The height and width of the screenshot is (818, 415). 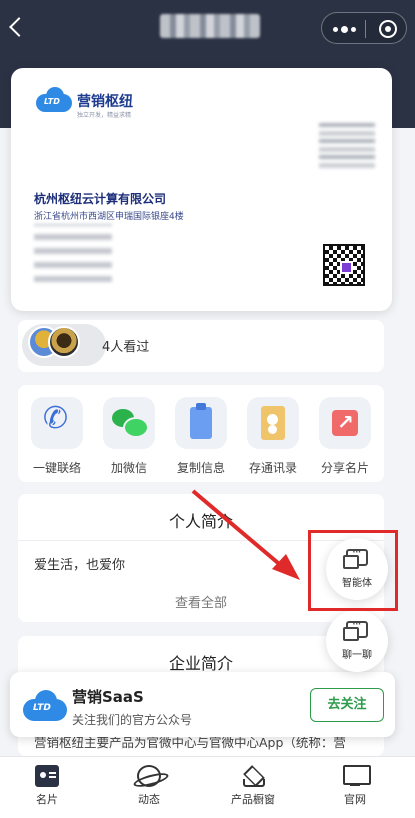 What do you see at coordinates (47, 799) in the screenshot?
I see `nav-label: 名片` at bounding box center [47, 799].